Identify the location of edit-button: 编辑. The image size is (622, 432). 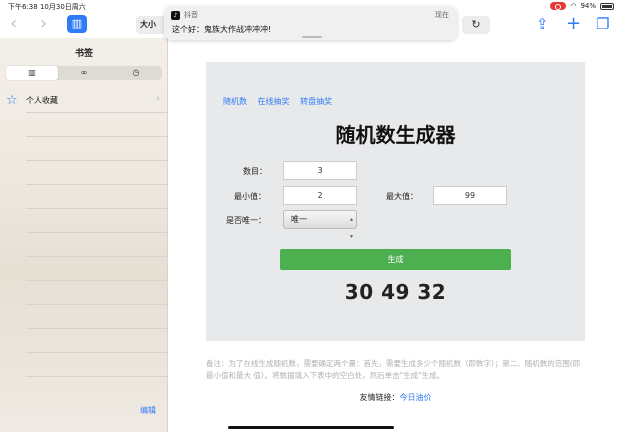
(148, 410).